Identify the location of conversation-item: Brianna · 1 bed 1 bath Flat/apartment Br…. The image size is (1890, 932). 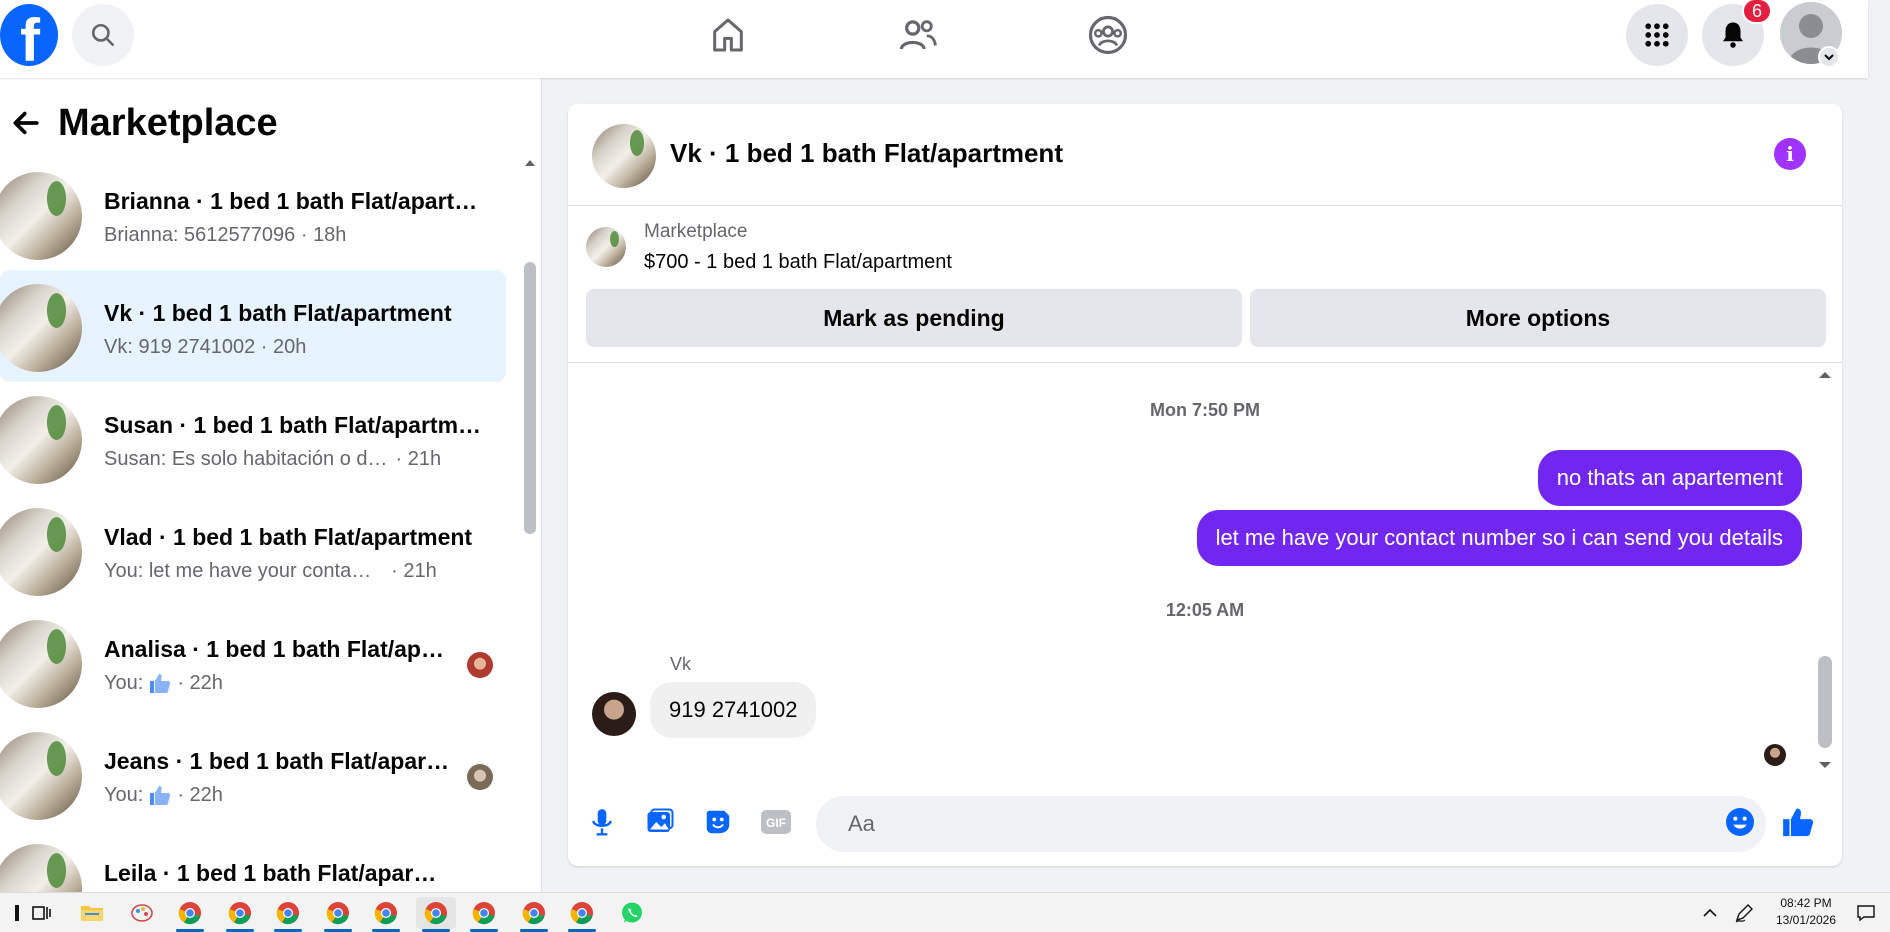
(253, 214).